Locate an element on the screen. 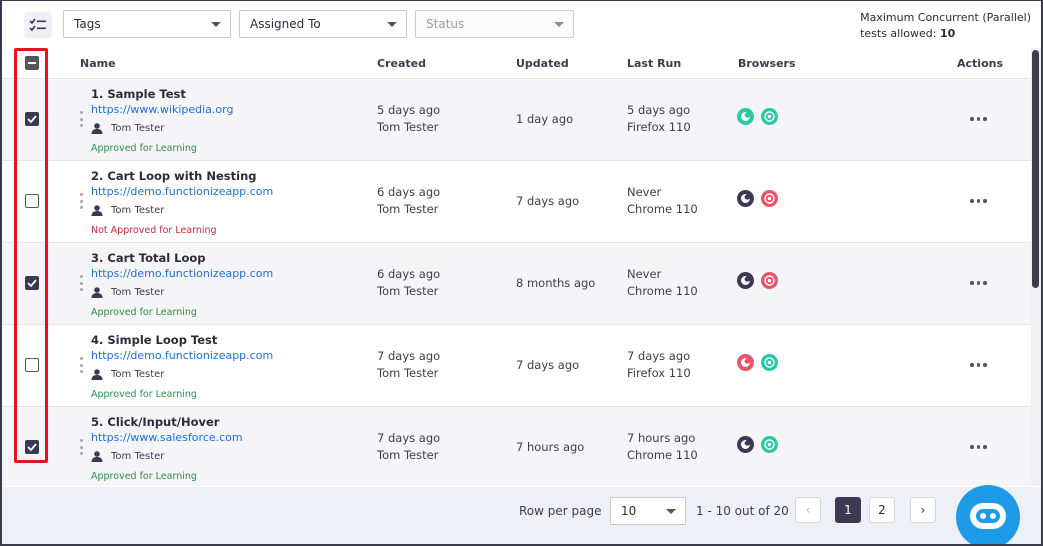  chevron-down-icon is located at coordinates (671, 511).